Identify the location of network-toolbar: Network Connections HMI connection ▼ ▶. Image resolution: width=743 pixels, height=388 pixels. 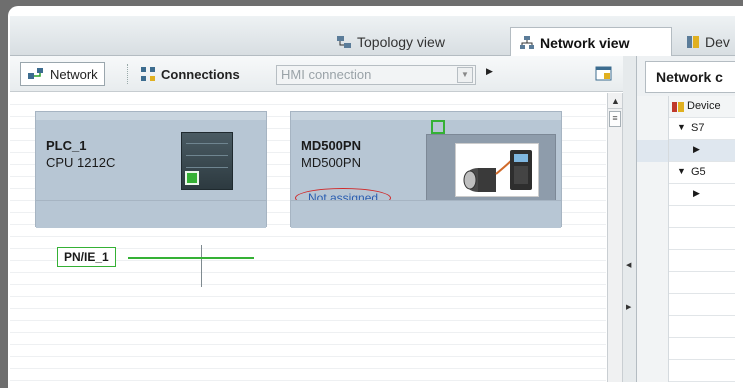
(320, 74).